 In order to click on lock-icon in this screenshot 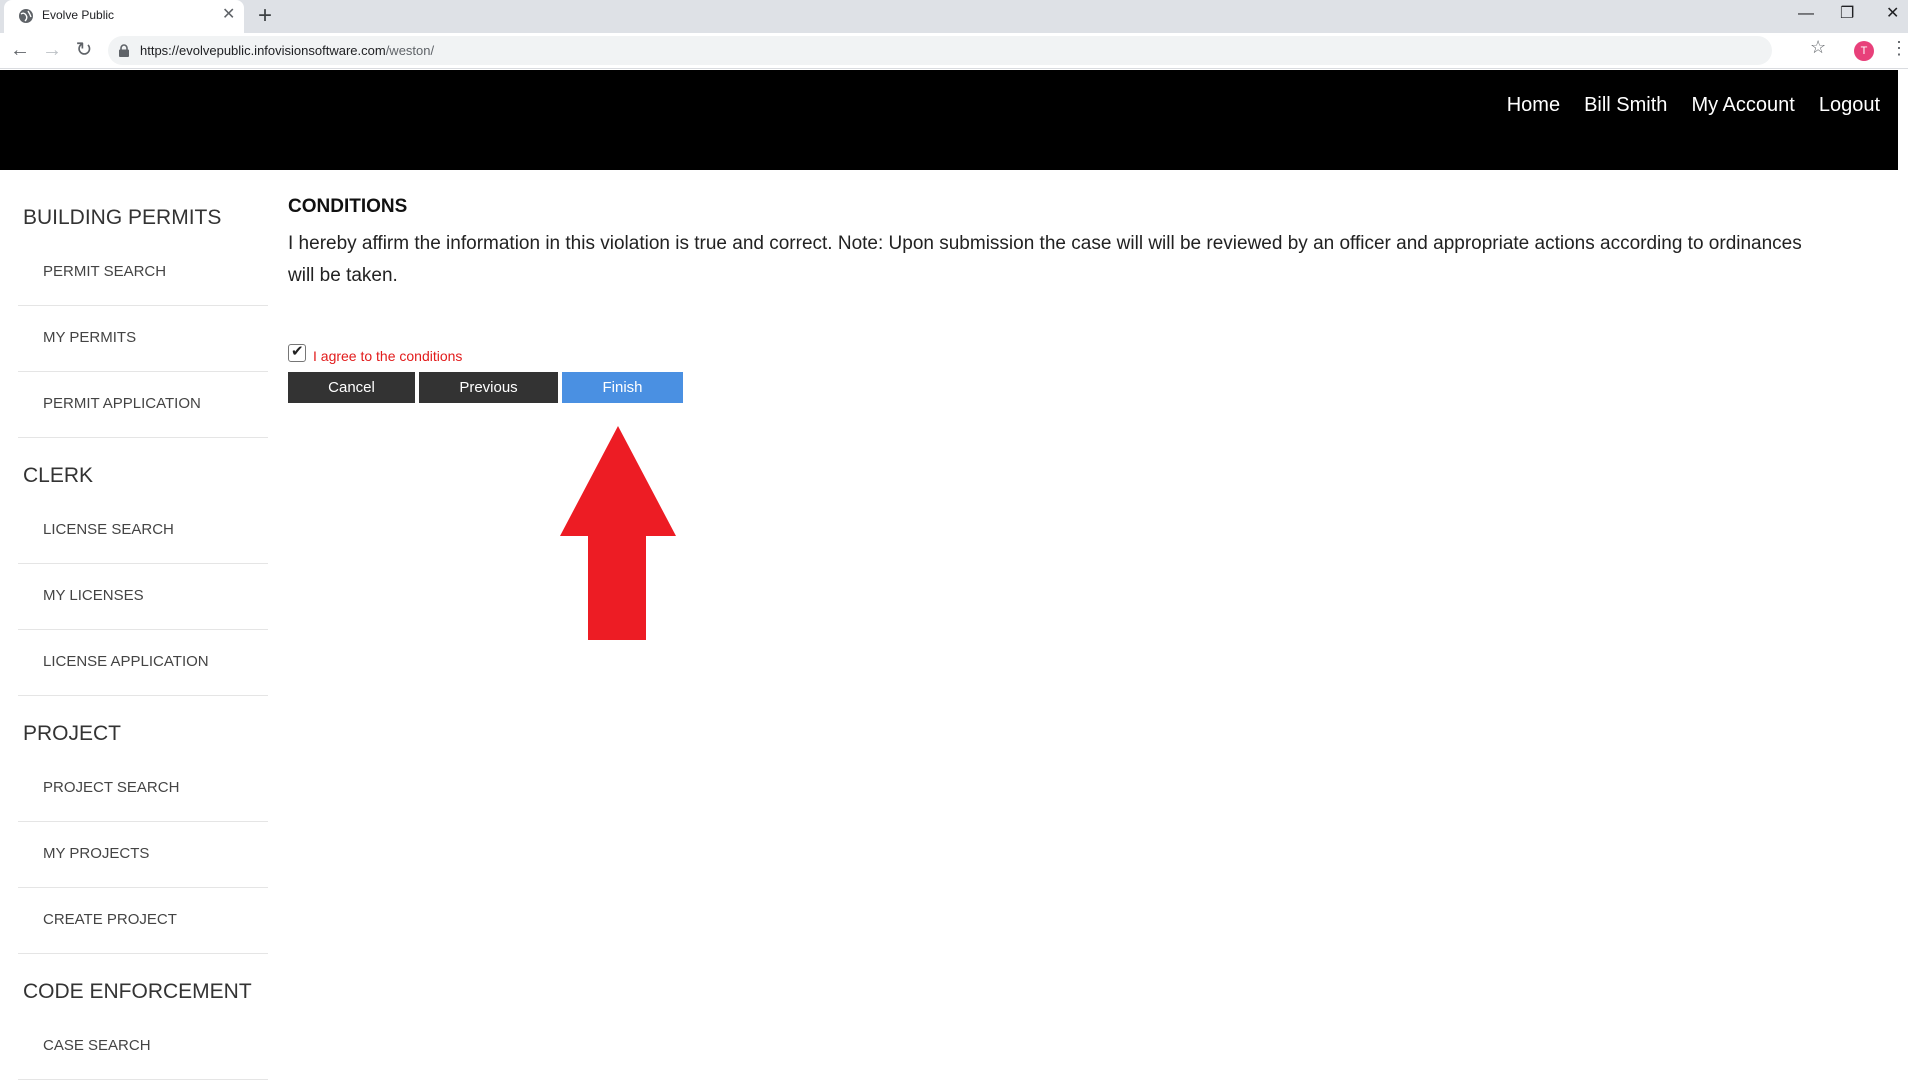, I will do `click(124, 50)`.